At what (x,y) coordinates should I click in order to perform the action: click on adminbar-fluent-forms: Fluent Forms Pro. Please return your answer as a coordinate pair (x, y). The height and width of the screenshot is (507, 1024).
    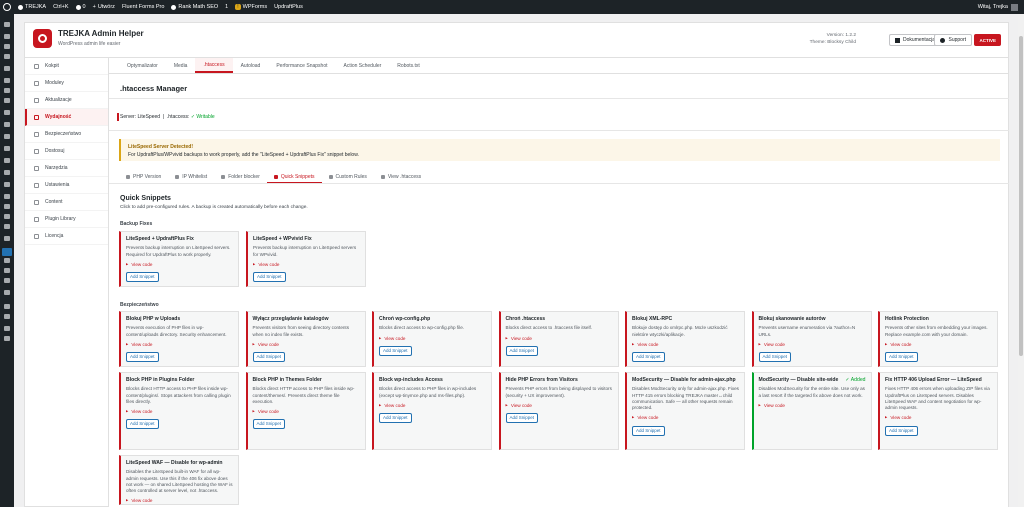
    Looking at the image, I should click on (143, 7).